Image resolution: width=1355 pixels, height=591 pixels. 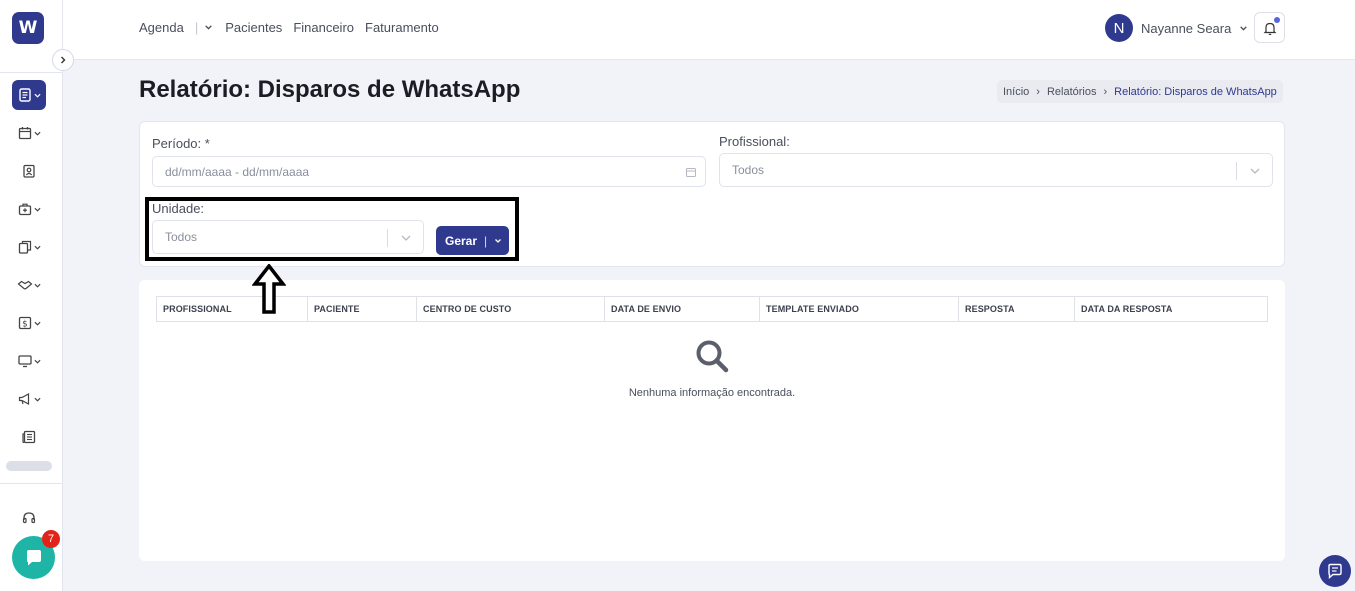 I want to click on sidebar-item-documents, so click(x=29, y=247).